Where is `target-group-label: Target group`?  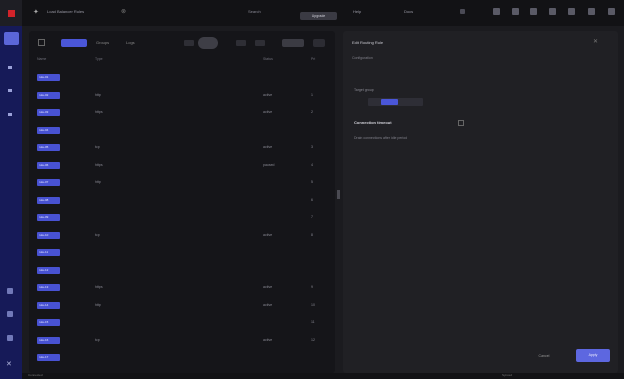 target-group-label: Target group is located at coordinates (364, 90).